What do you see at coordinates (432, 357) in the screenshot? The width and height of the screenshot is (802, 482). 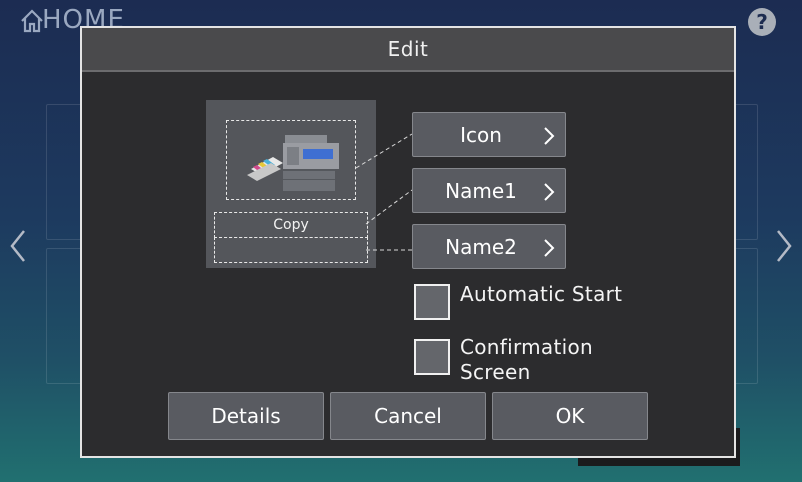 I see `confirmation-screen-checkbox` at bounding box center [432, 357].